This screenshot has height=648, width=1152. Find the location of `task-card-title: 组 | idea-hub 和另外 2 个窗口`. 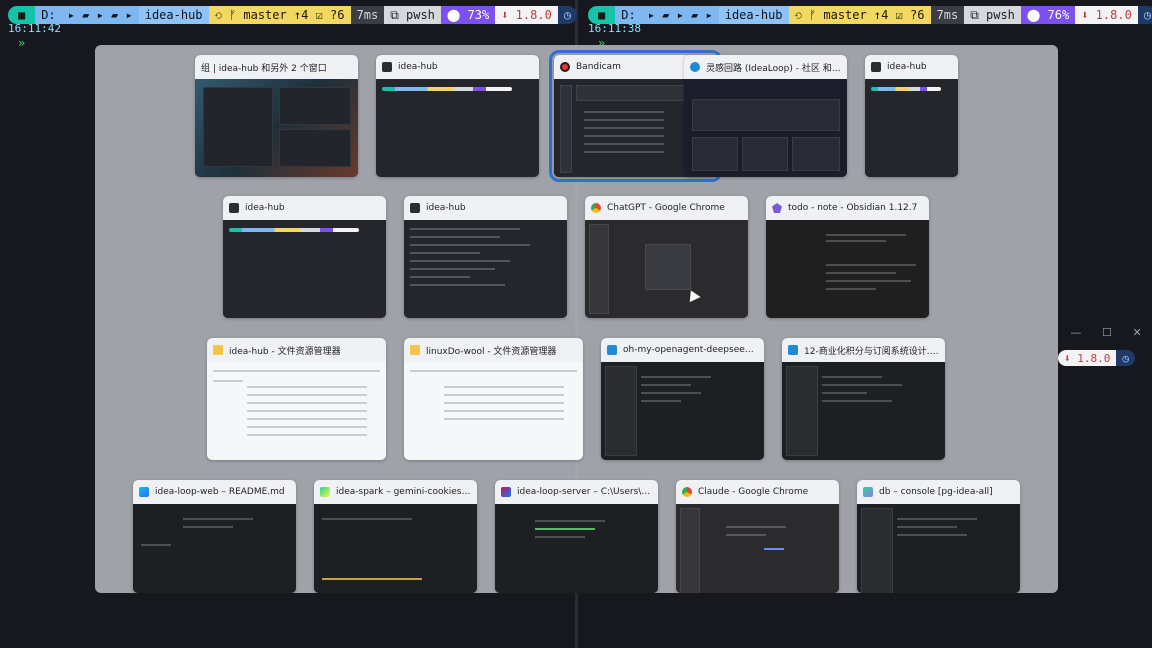

task-card-title: 组 | idea-hub 和另外 2 个窗口 is located at coordinates (264, 68).